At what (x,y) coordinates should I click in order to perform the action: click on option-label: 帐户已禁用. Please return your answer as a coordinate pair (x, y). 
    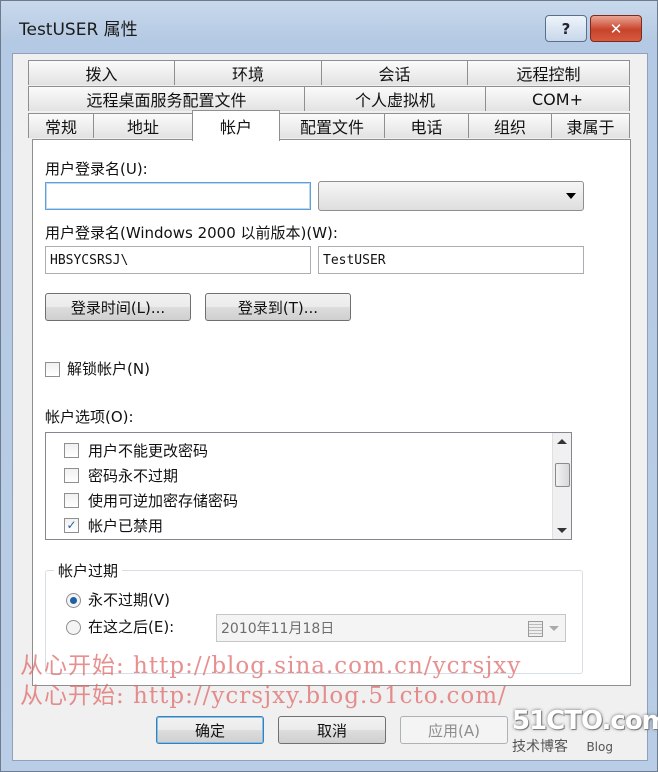
    Looking at the image, I should click on (126, 526).